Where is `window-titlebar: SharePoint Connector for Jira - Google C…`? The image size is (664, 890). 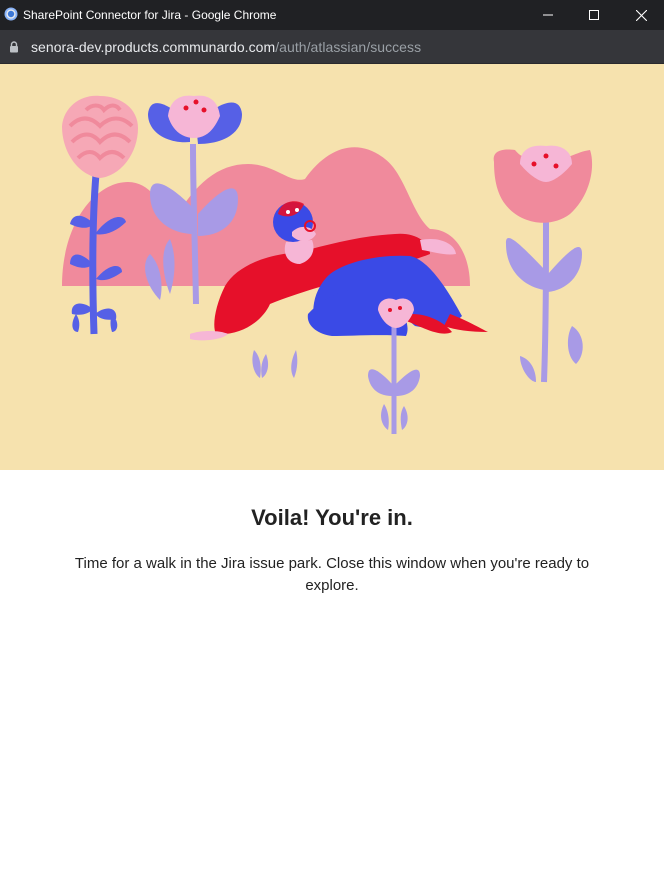 window-titlebar: SharePoint Connector for Jira - Google C… is located at coordinates (332, 15).